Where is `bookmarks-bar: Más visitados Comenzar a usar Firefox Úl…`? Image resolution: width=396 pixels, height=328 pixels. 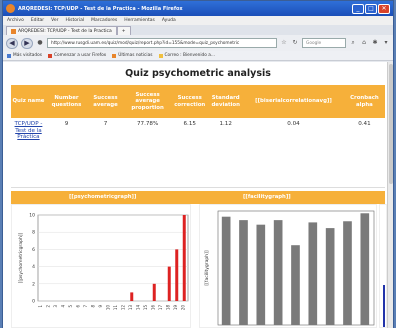 bookmarks-bar: Más visitados Comenzar a usar Firefox Úl… is located at coordinates (198, 56).